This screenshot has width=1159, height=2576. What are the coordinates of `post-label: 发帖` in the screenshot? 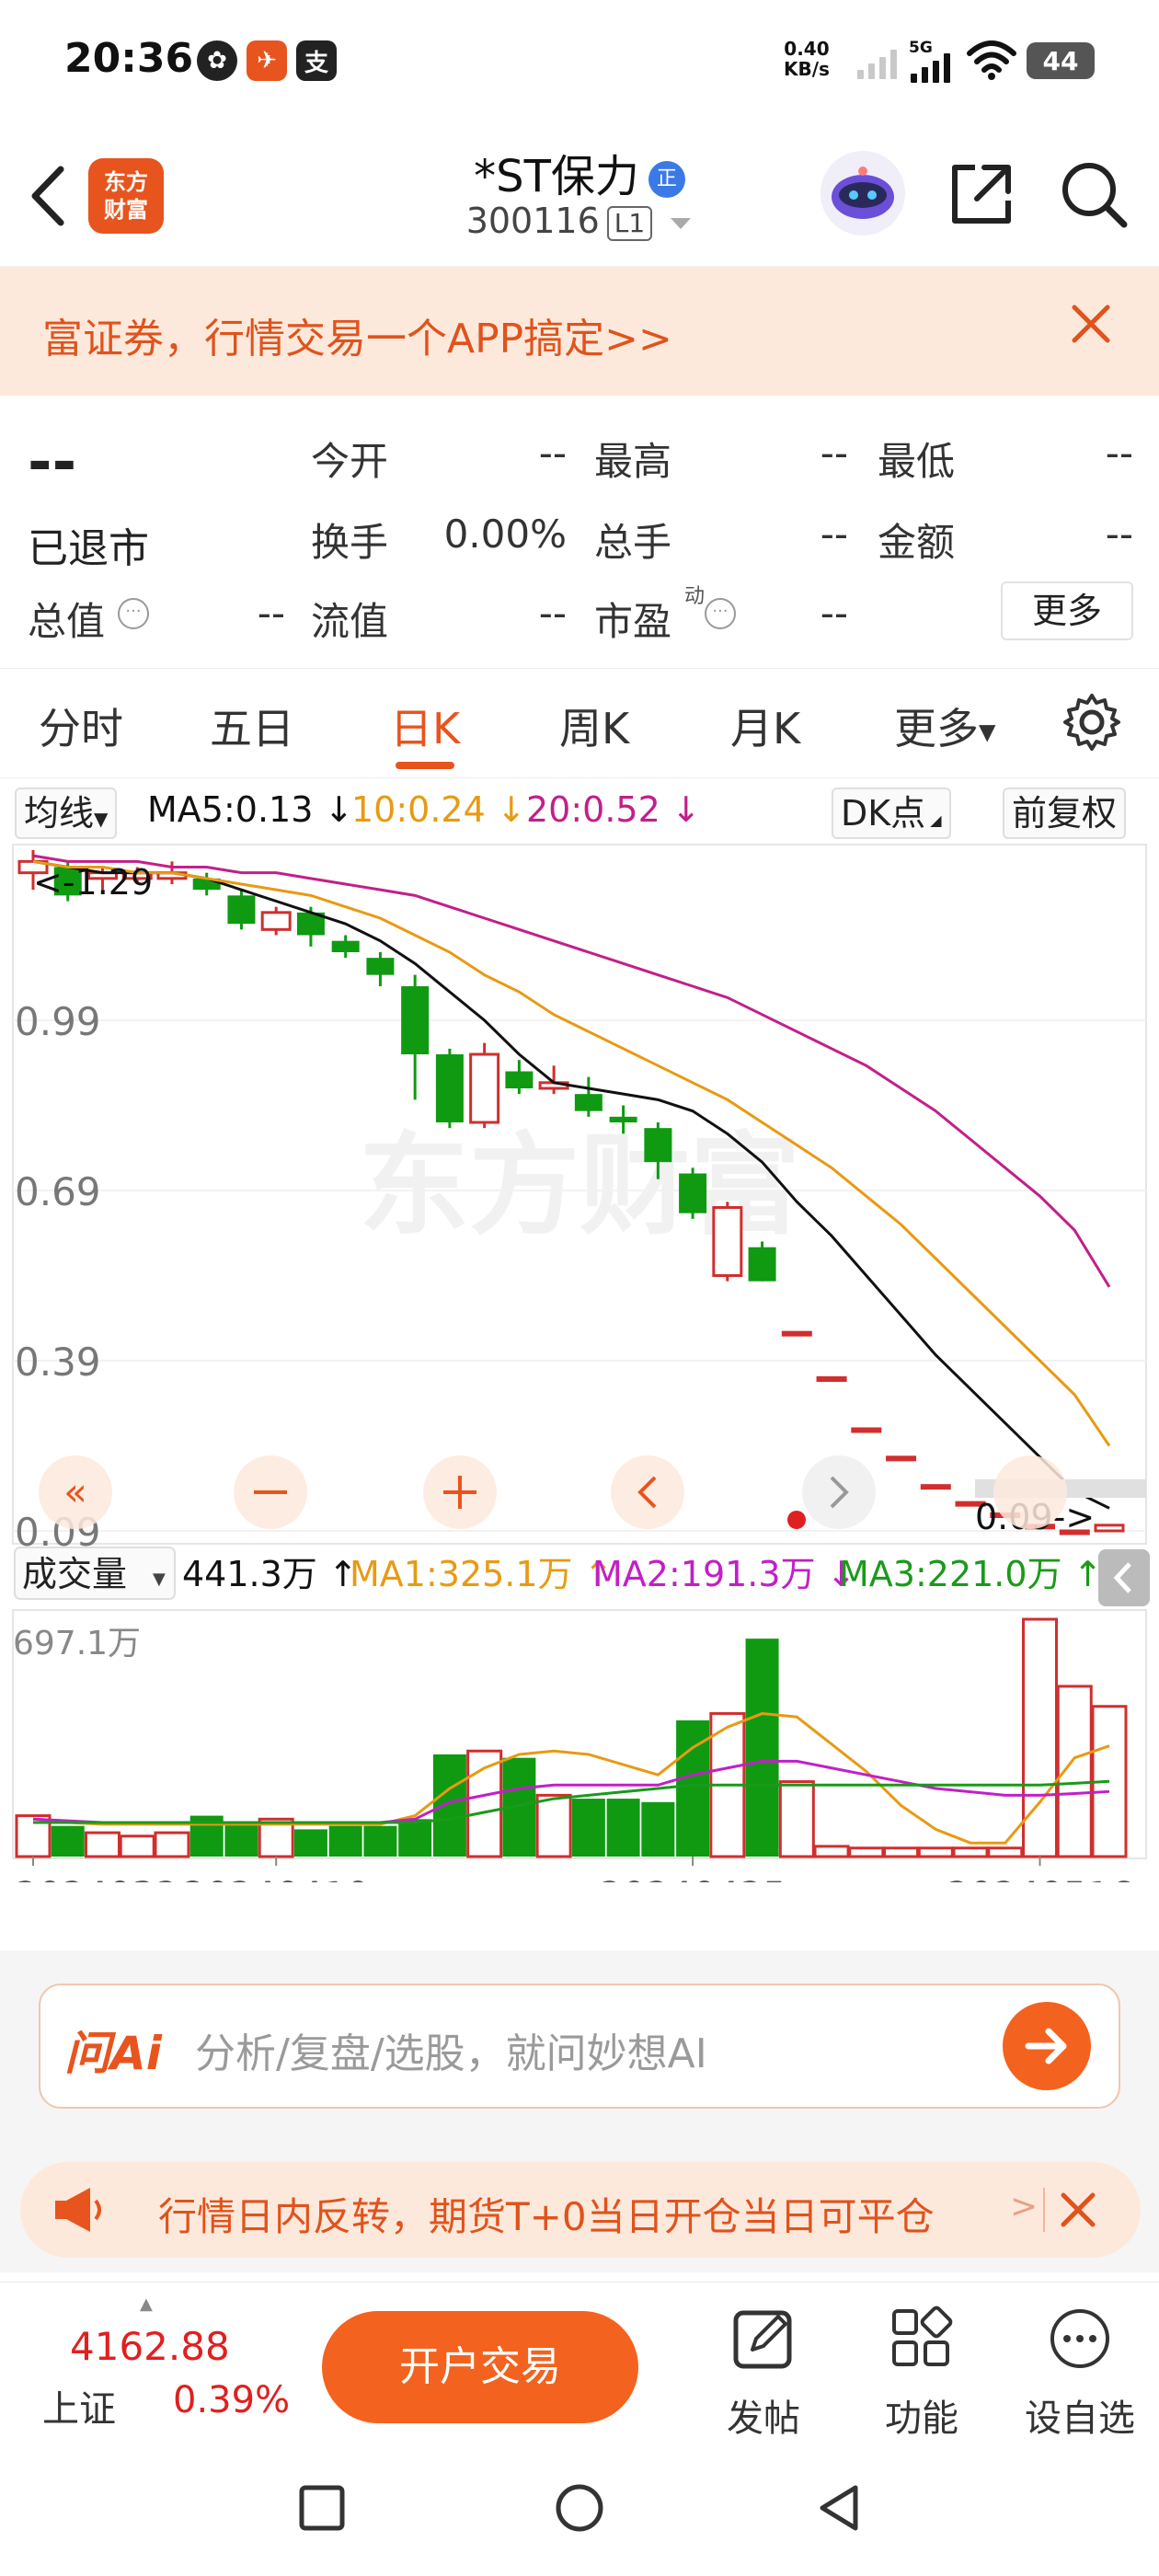 It's located at (763, 2415).